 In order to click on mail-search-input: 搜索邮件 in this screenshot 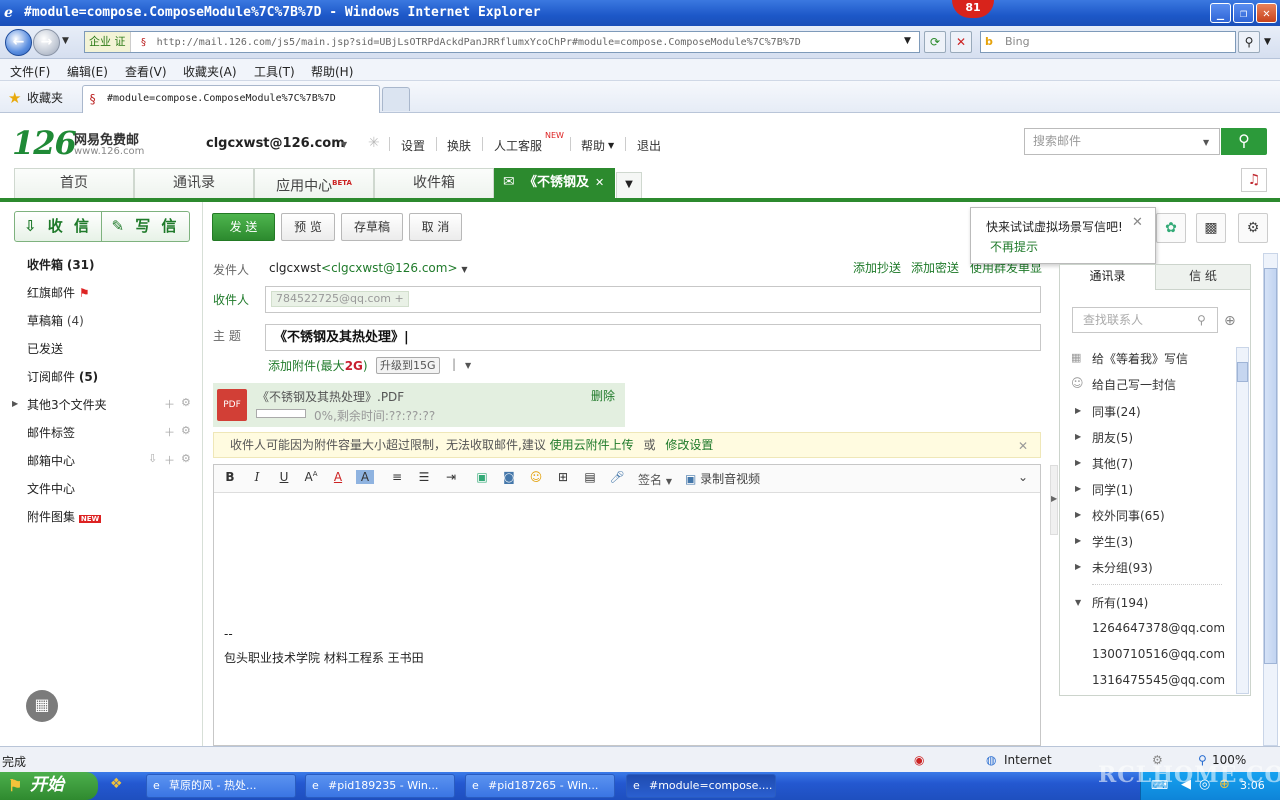, I will do `click(1122, 141)`.